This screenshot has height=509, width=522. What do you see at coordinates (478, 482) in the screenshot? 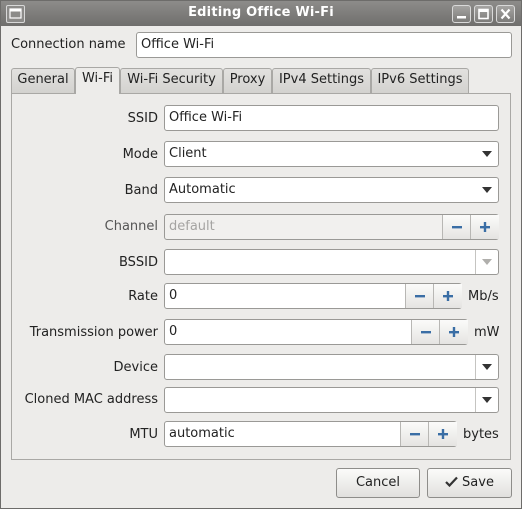
I see `save-button-label: Save` at bounding box center [478, 482].